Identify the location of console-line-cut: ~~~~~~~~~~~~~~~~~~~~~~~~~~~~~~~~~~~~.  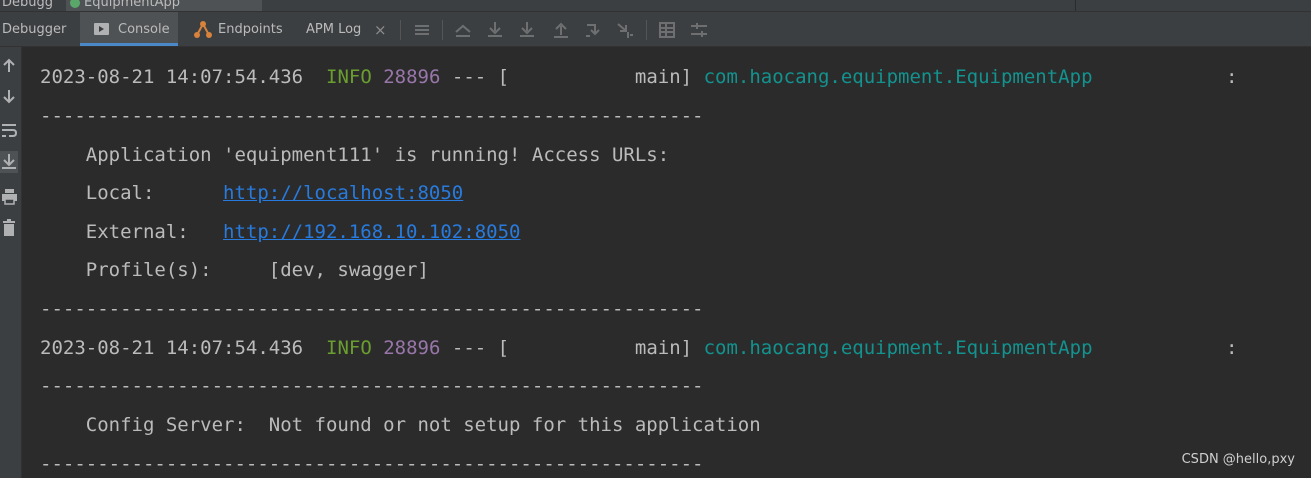
(908, 50).